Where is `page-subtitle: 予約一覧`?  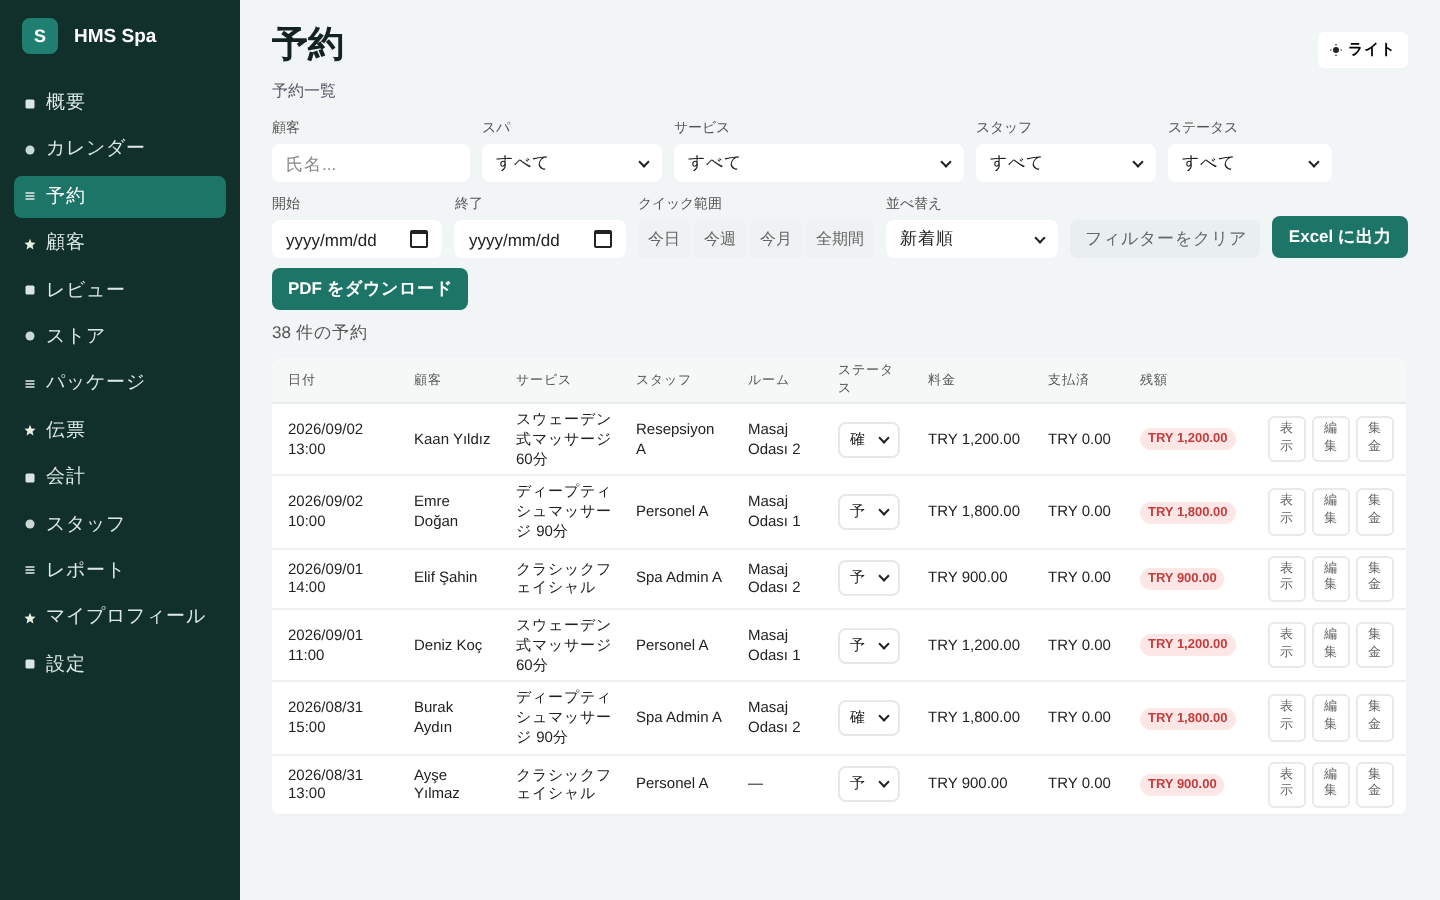 page-subtitle: 予約一覧 is located at coordinates (305, 91).